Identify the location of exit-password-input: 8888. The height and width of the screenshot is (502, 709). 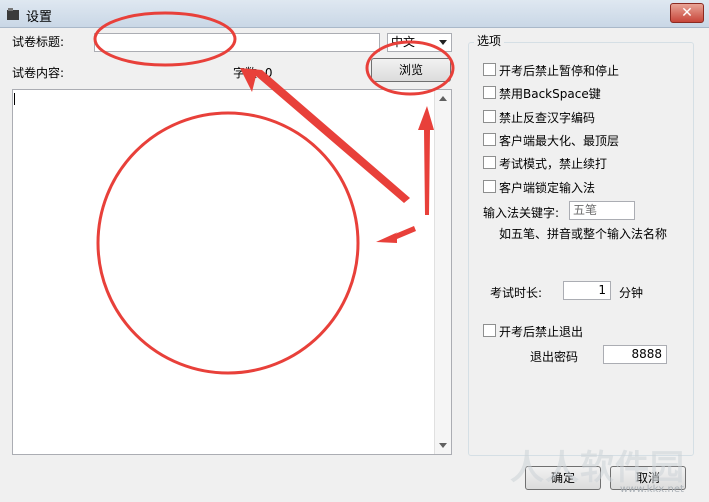
(635, 354).